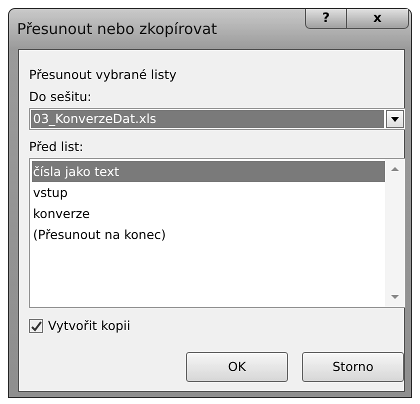 This screenshot has height=404, width=420. What do you see at coordinates (117, 29) in the screenshot?
I see `window-title: Přesunout nebo zkopírovat` at bounding box center [117, 29].